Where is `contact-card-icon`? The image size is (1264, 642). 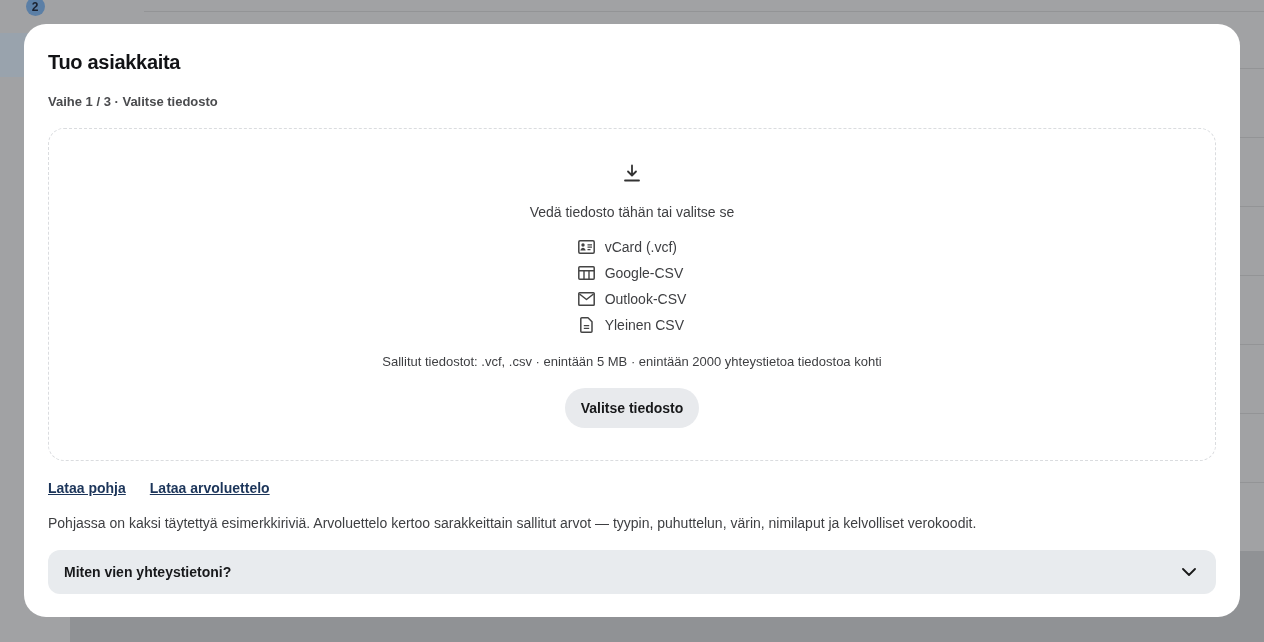 contact-card-icon is located at coordinates (586, 247).